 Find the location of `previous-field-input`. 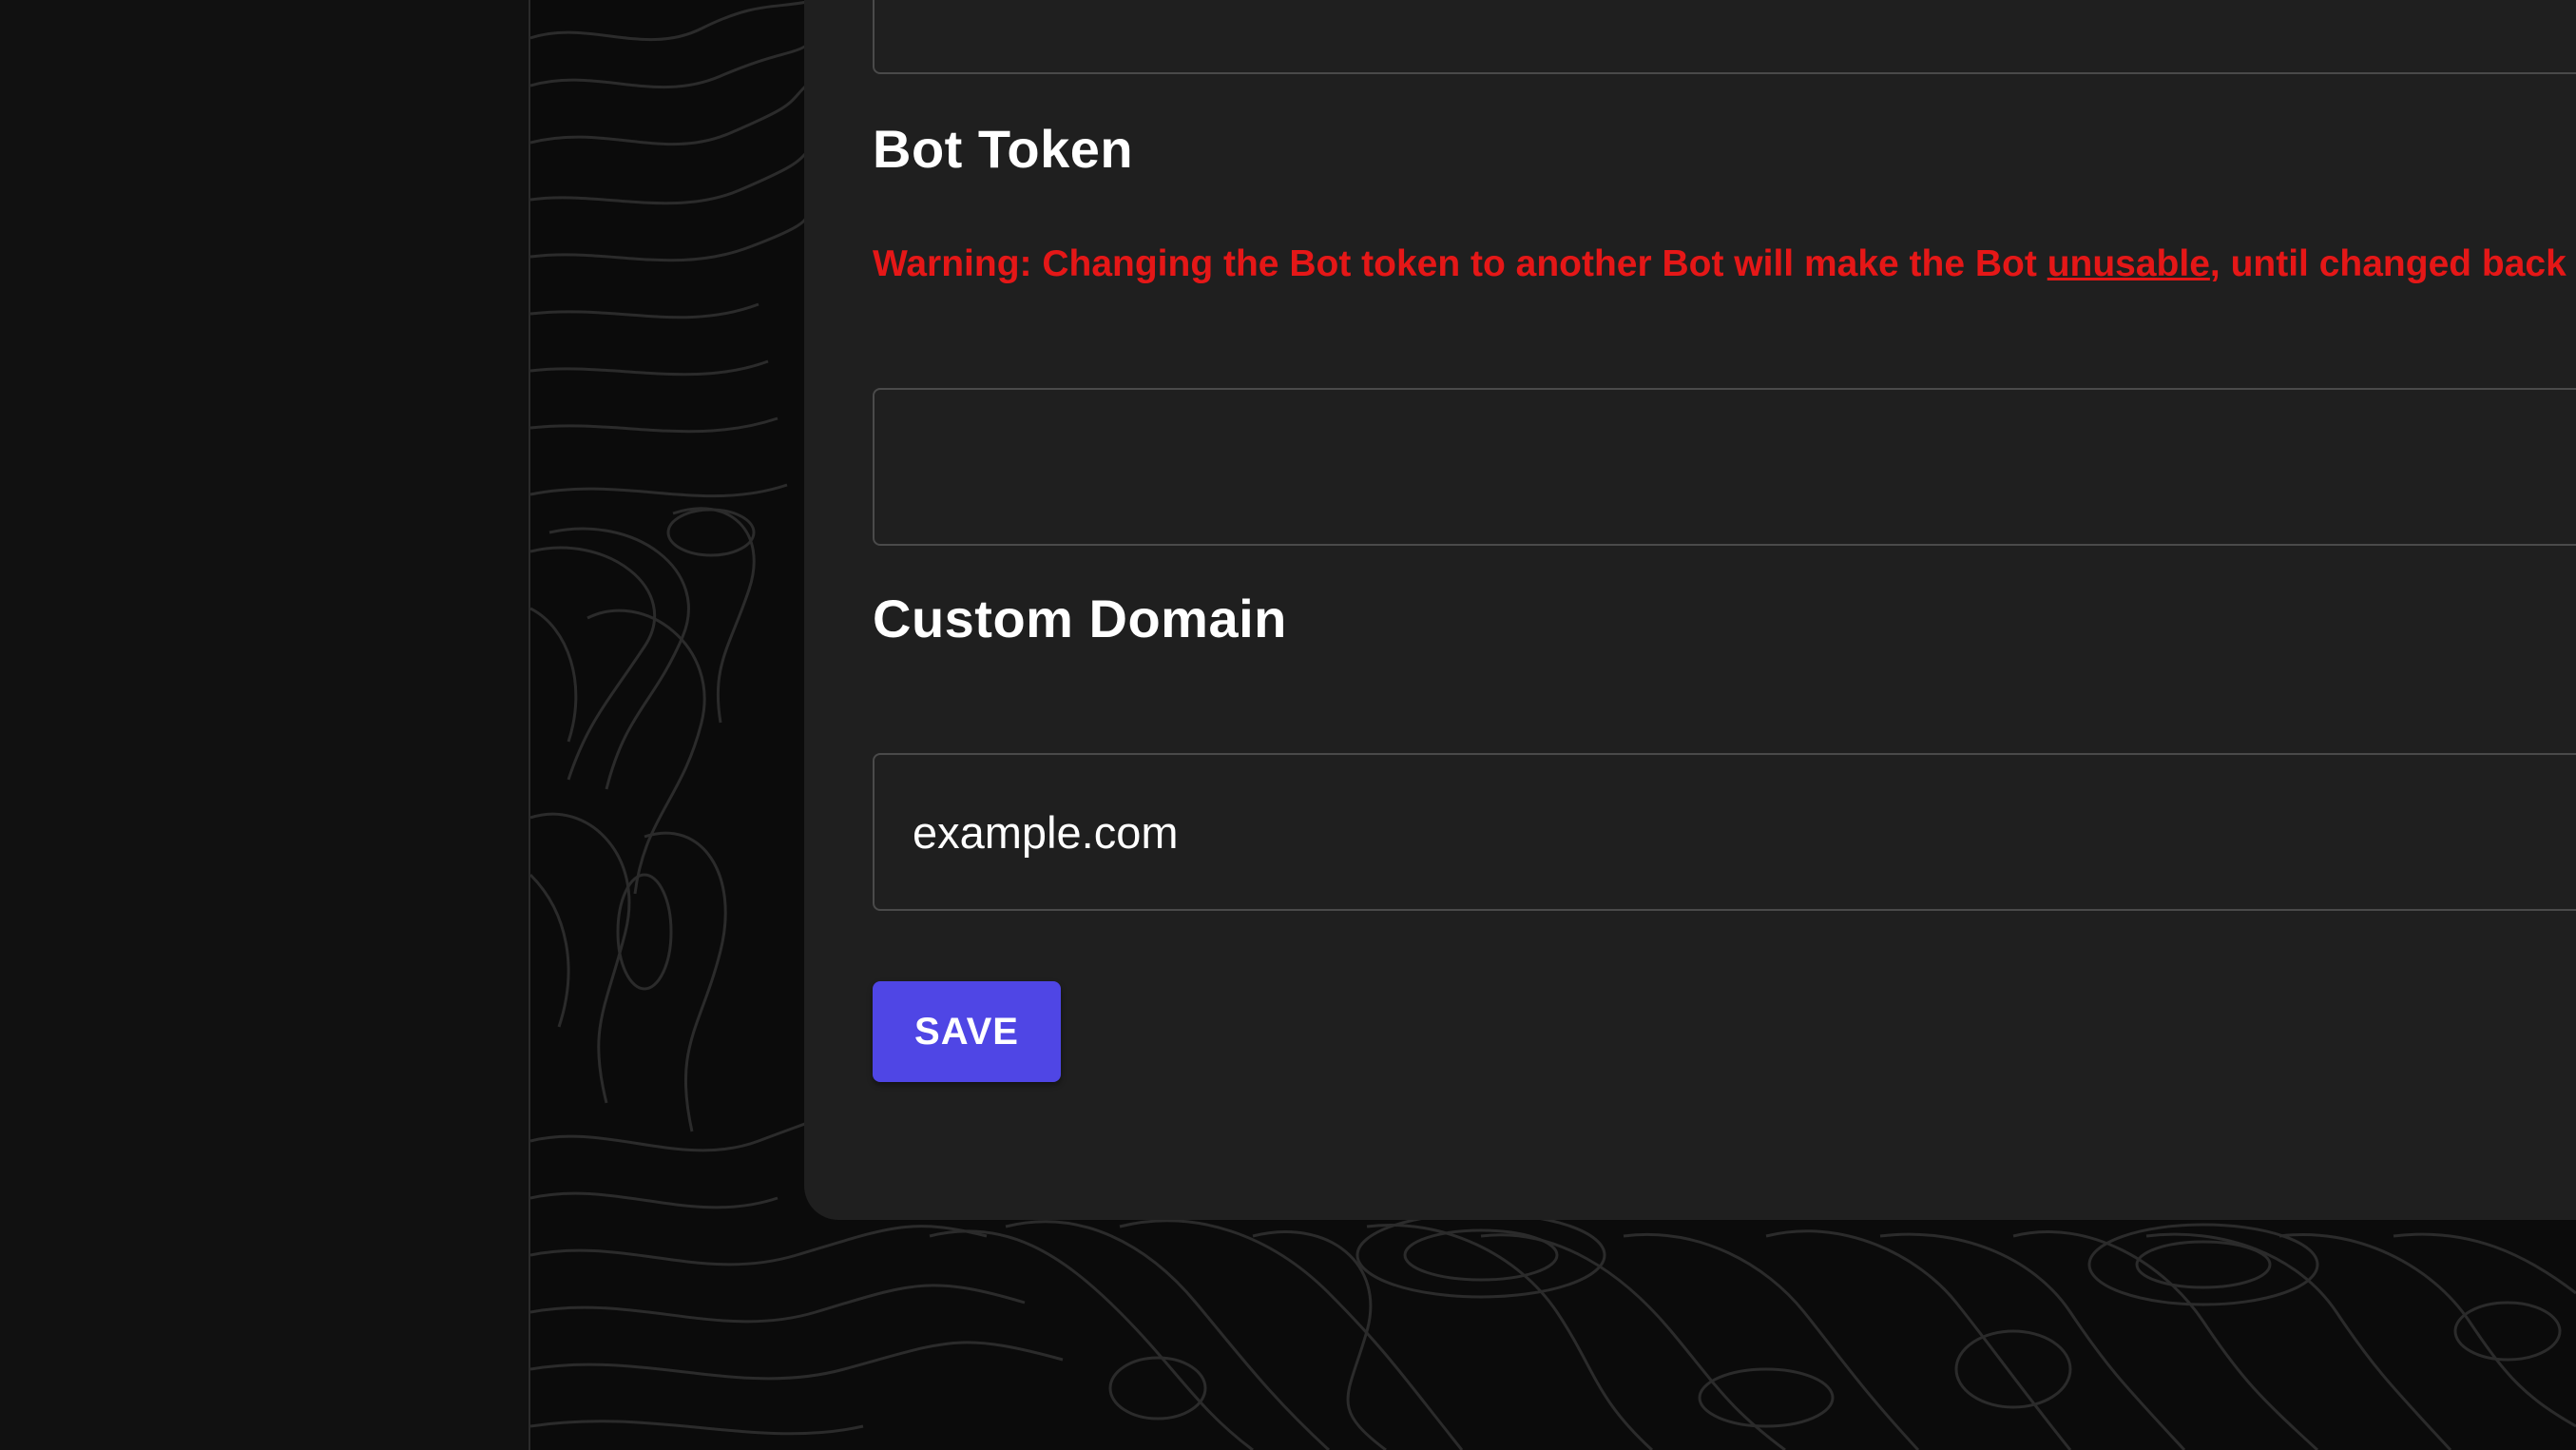

previous-field-input is located at coordinates (1724, 37).